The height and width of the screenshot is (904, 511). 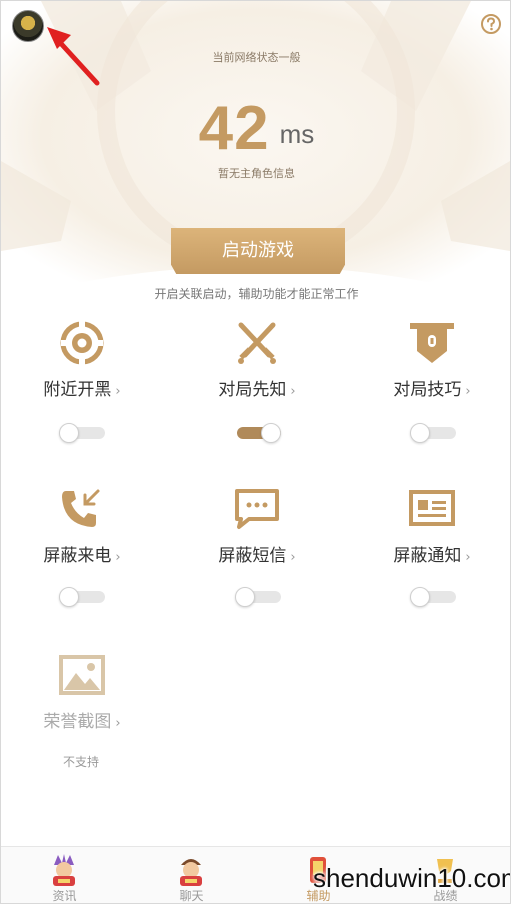 I want to click on ping-readout: 42 ms, so click(x=255, y=128).